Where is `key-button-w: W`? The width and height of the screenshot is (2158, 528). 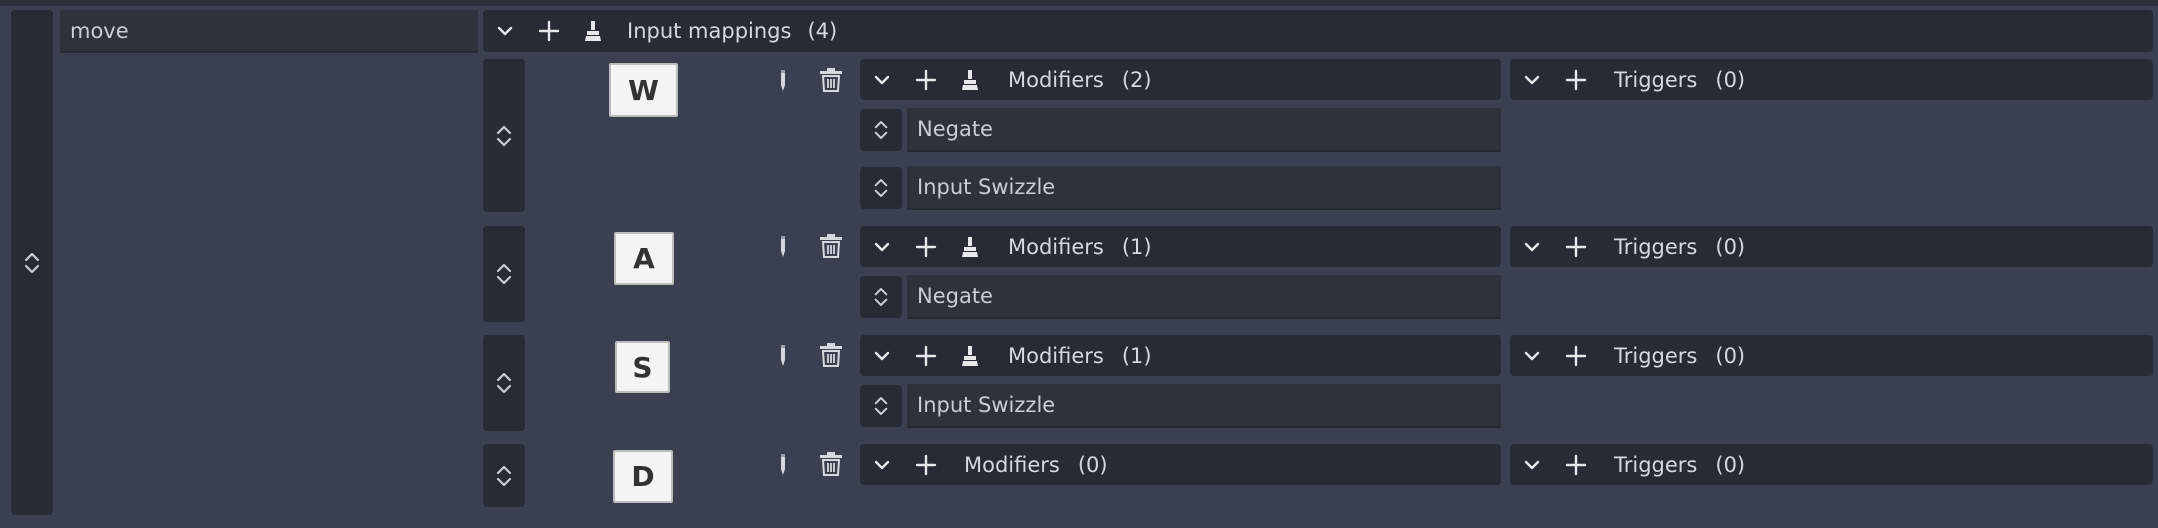 key-button-w: W is located at coordinates (643, 90).